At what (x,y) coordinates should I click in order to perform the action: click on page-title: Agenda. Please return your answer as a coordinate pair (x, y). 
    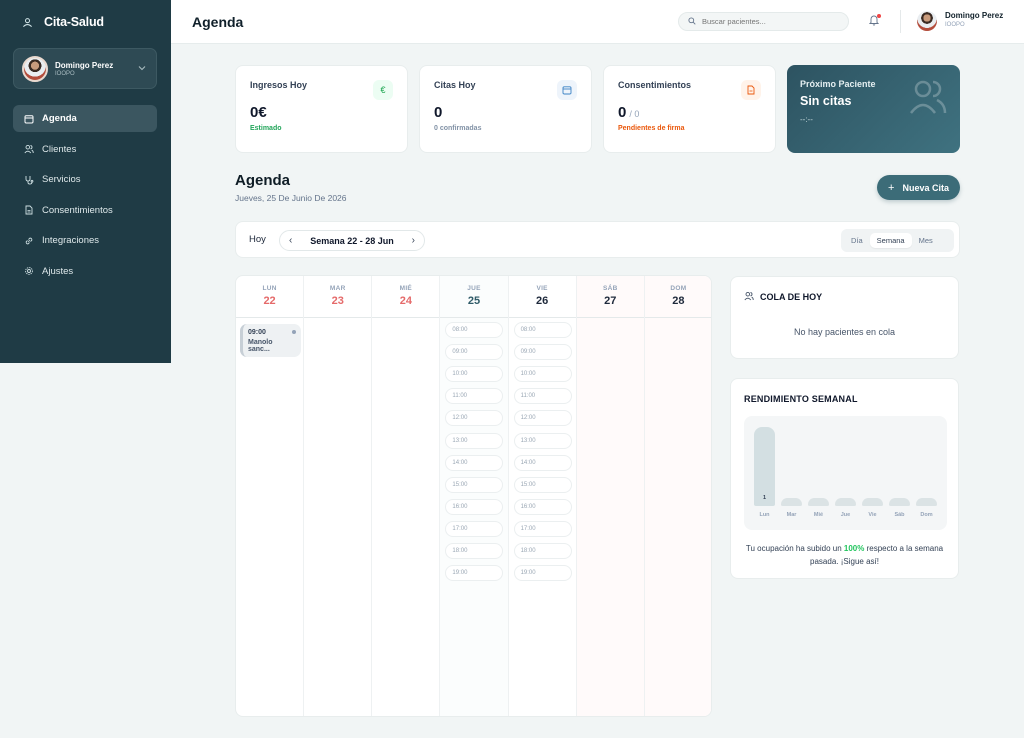
    Looking at the image, I should click on (218, 22).